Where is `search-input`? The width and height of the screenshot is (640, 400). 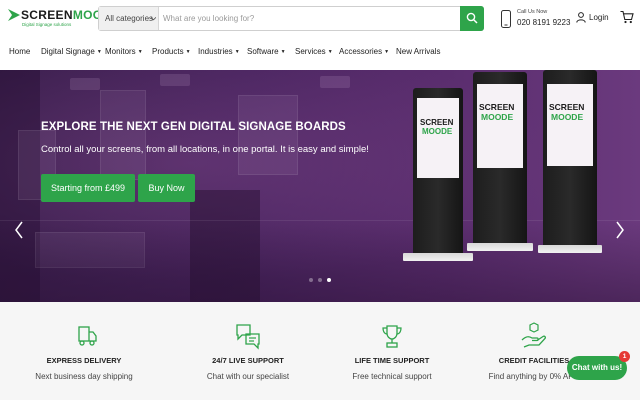 search-input is located at coordinates (311, 18).